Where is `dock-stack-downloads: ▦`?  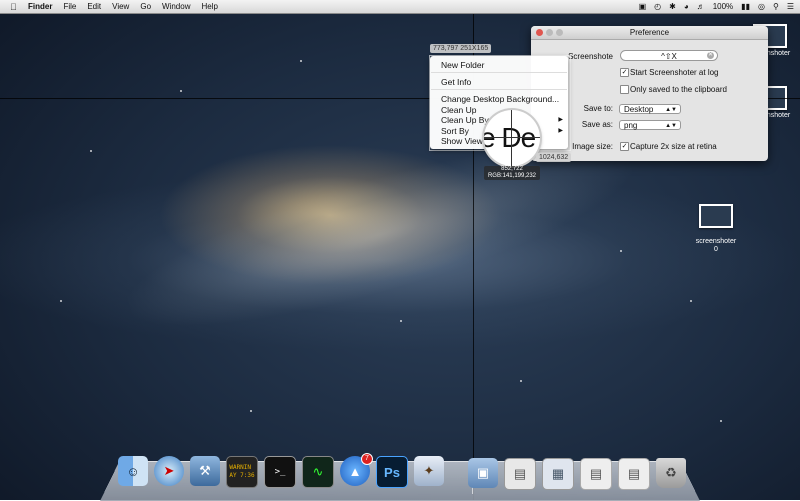 dock-stack-downloads: ▦ is located at coordinates (558, 474).